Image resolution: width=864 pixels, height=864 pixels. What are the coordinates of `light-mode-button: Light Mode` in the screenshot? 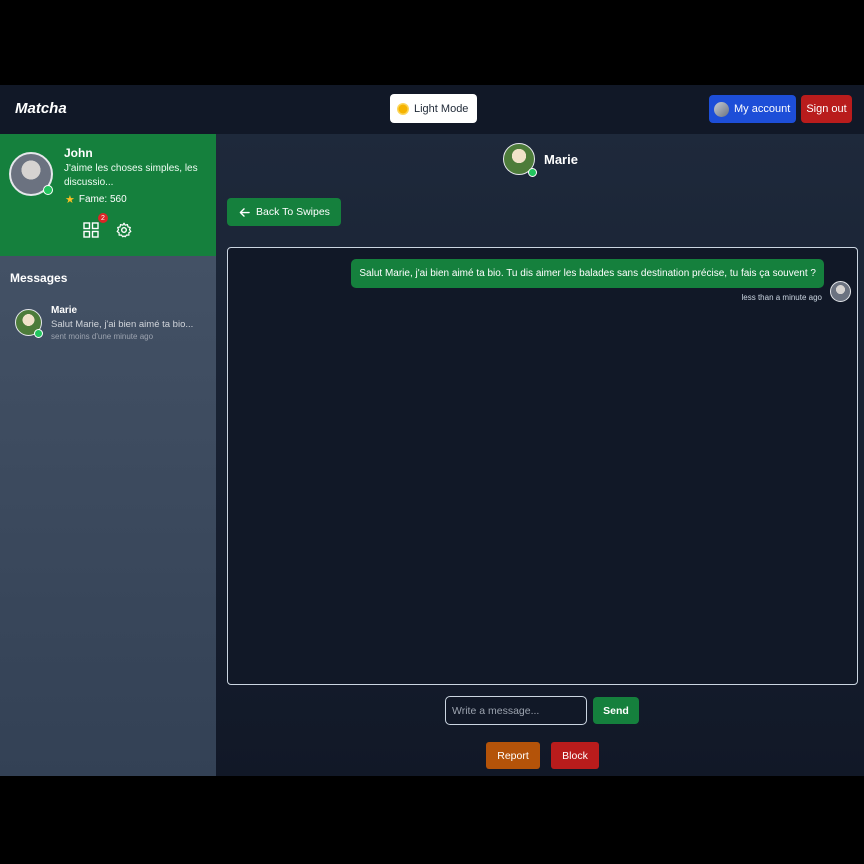 It's located at (433, 108).